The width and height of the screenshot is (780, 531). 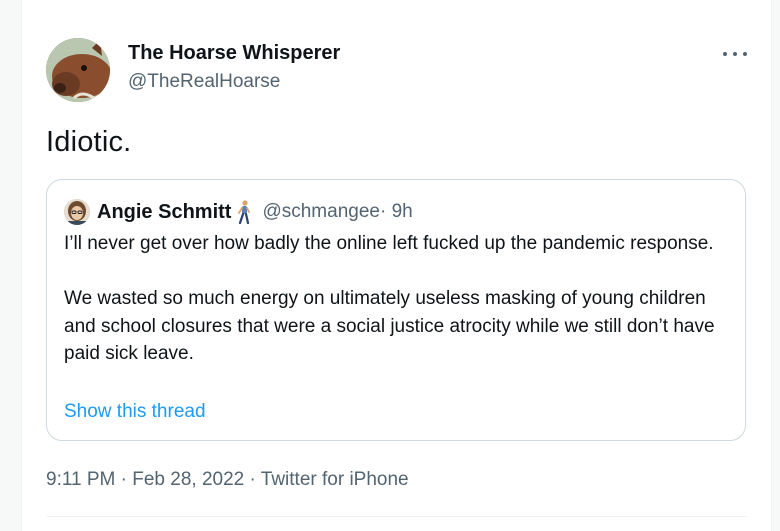 I want to click on quoted-author-name: Angie Schmitt, so click(x=164, y=211).